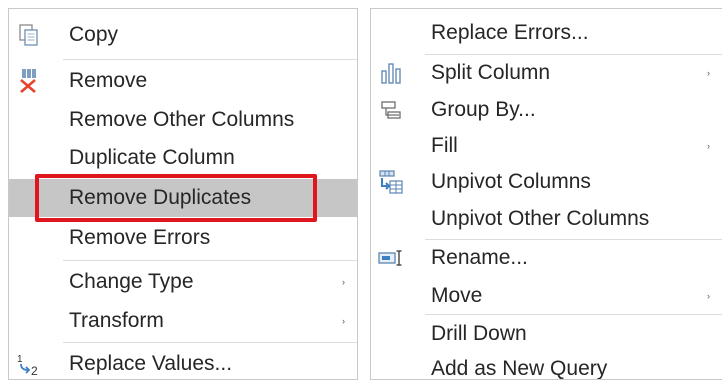 Image resolution: width=722 pixels, height=380 pixels. Describe the element at coordinates (479, 333) in the screenshot. I see `menu-item-label: Drill Down` at that location.